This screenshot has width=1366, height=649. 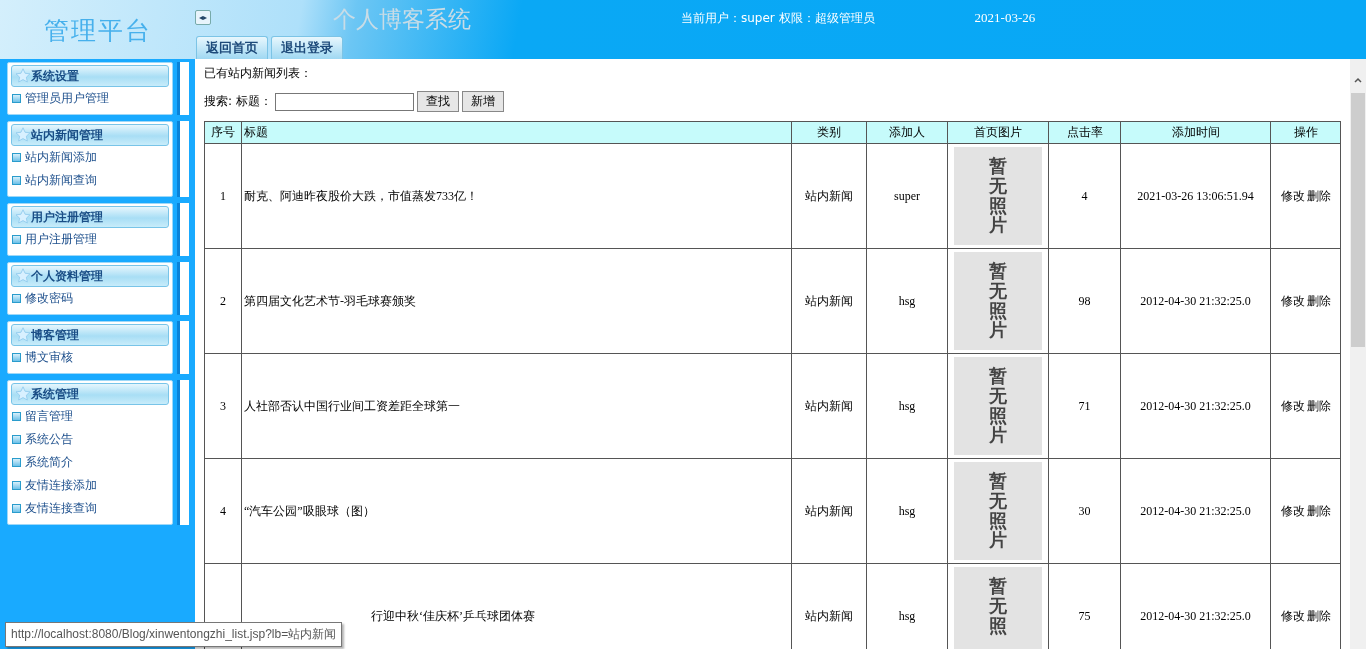 I want to click on nav-tab: 返回首页, so click(x=232, y=47).